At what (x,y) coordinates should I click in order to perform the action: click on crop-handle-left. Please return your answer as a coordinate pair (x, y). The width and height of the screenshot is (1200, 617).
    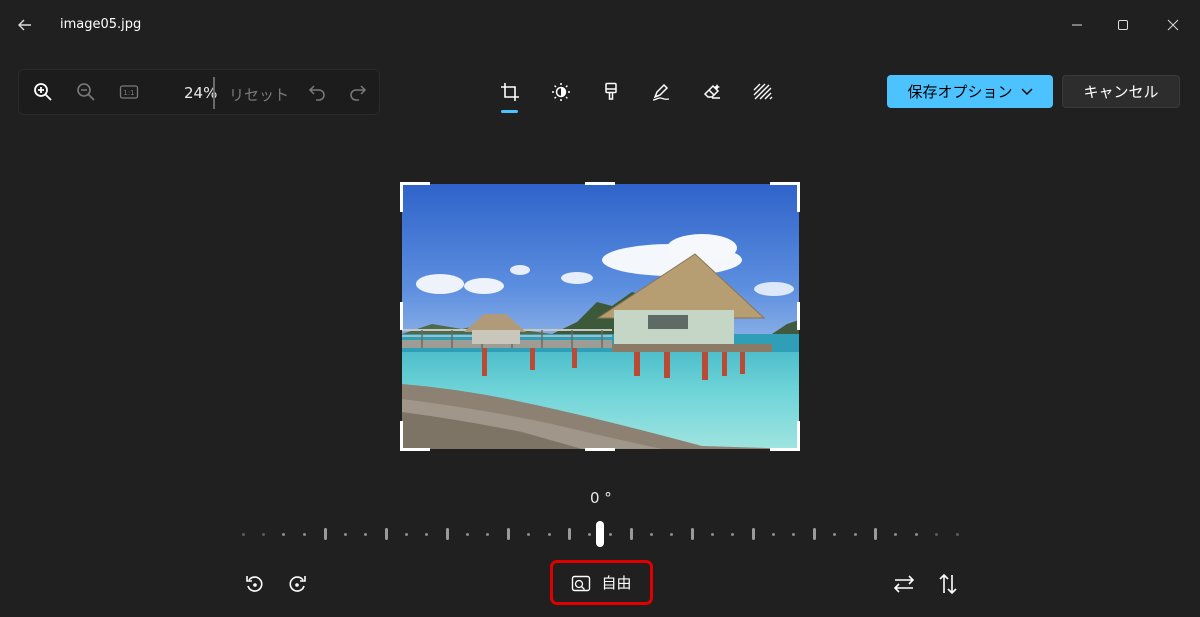
    Looking at the image, I should click on (401, 316).